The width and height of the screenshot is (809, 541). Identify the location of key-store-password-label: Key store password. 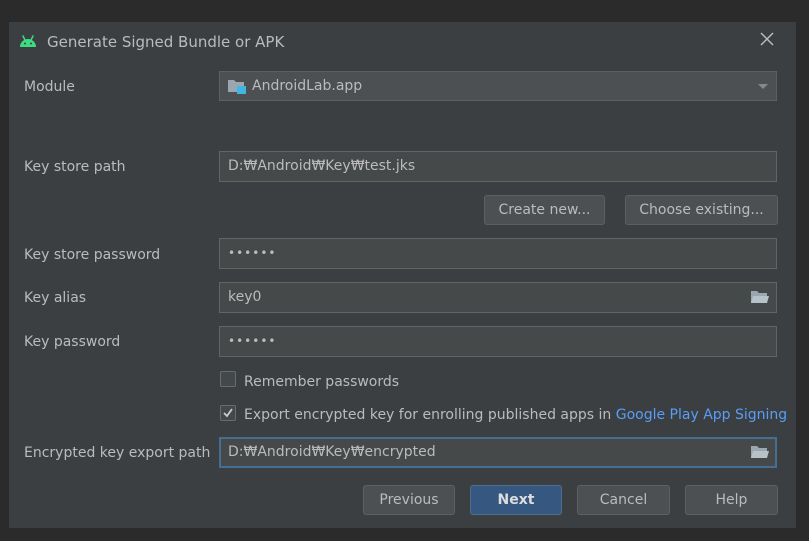
(92, 255).